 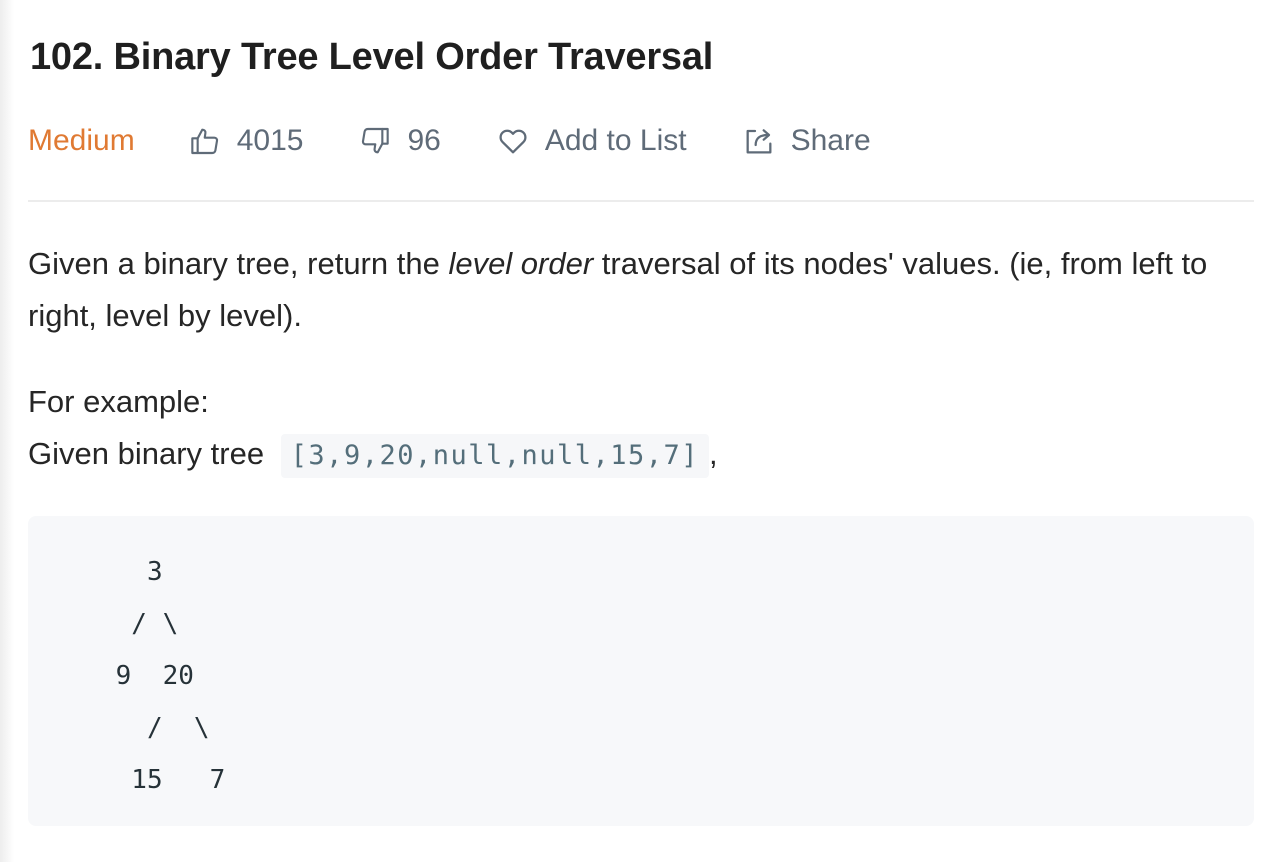 What do you see at coordinates (513, 141) in the screenshot?
I see `heart-icon` at bounding box center [513, 141].